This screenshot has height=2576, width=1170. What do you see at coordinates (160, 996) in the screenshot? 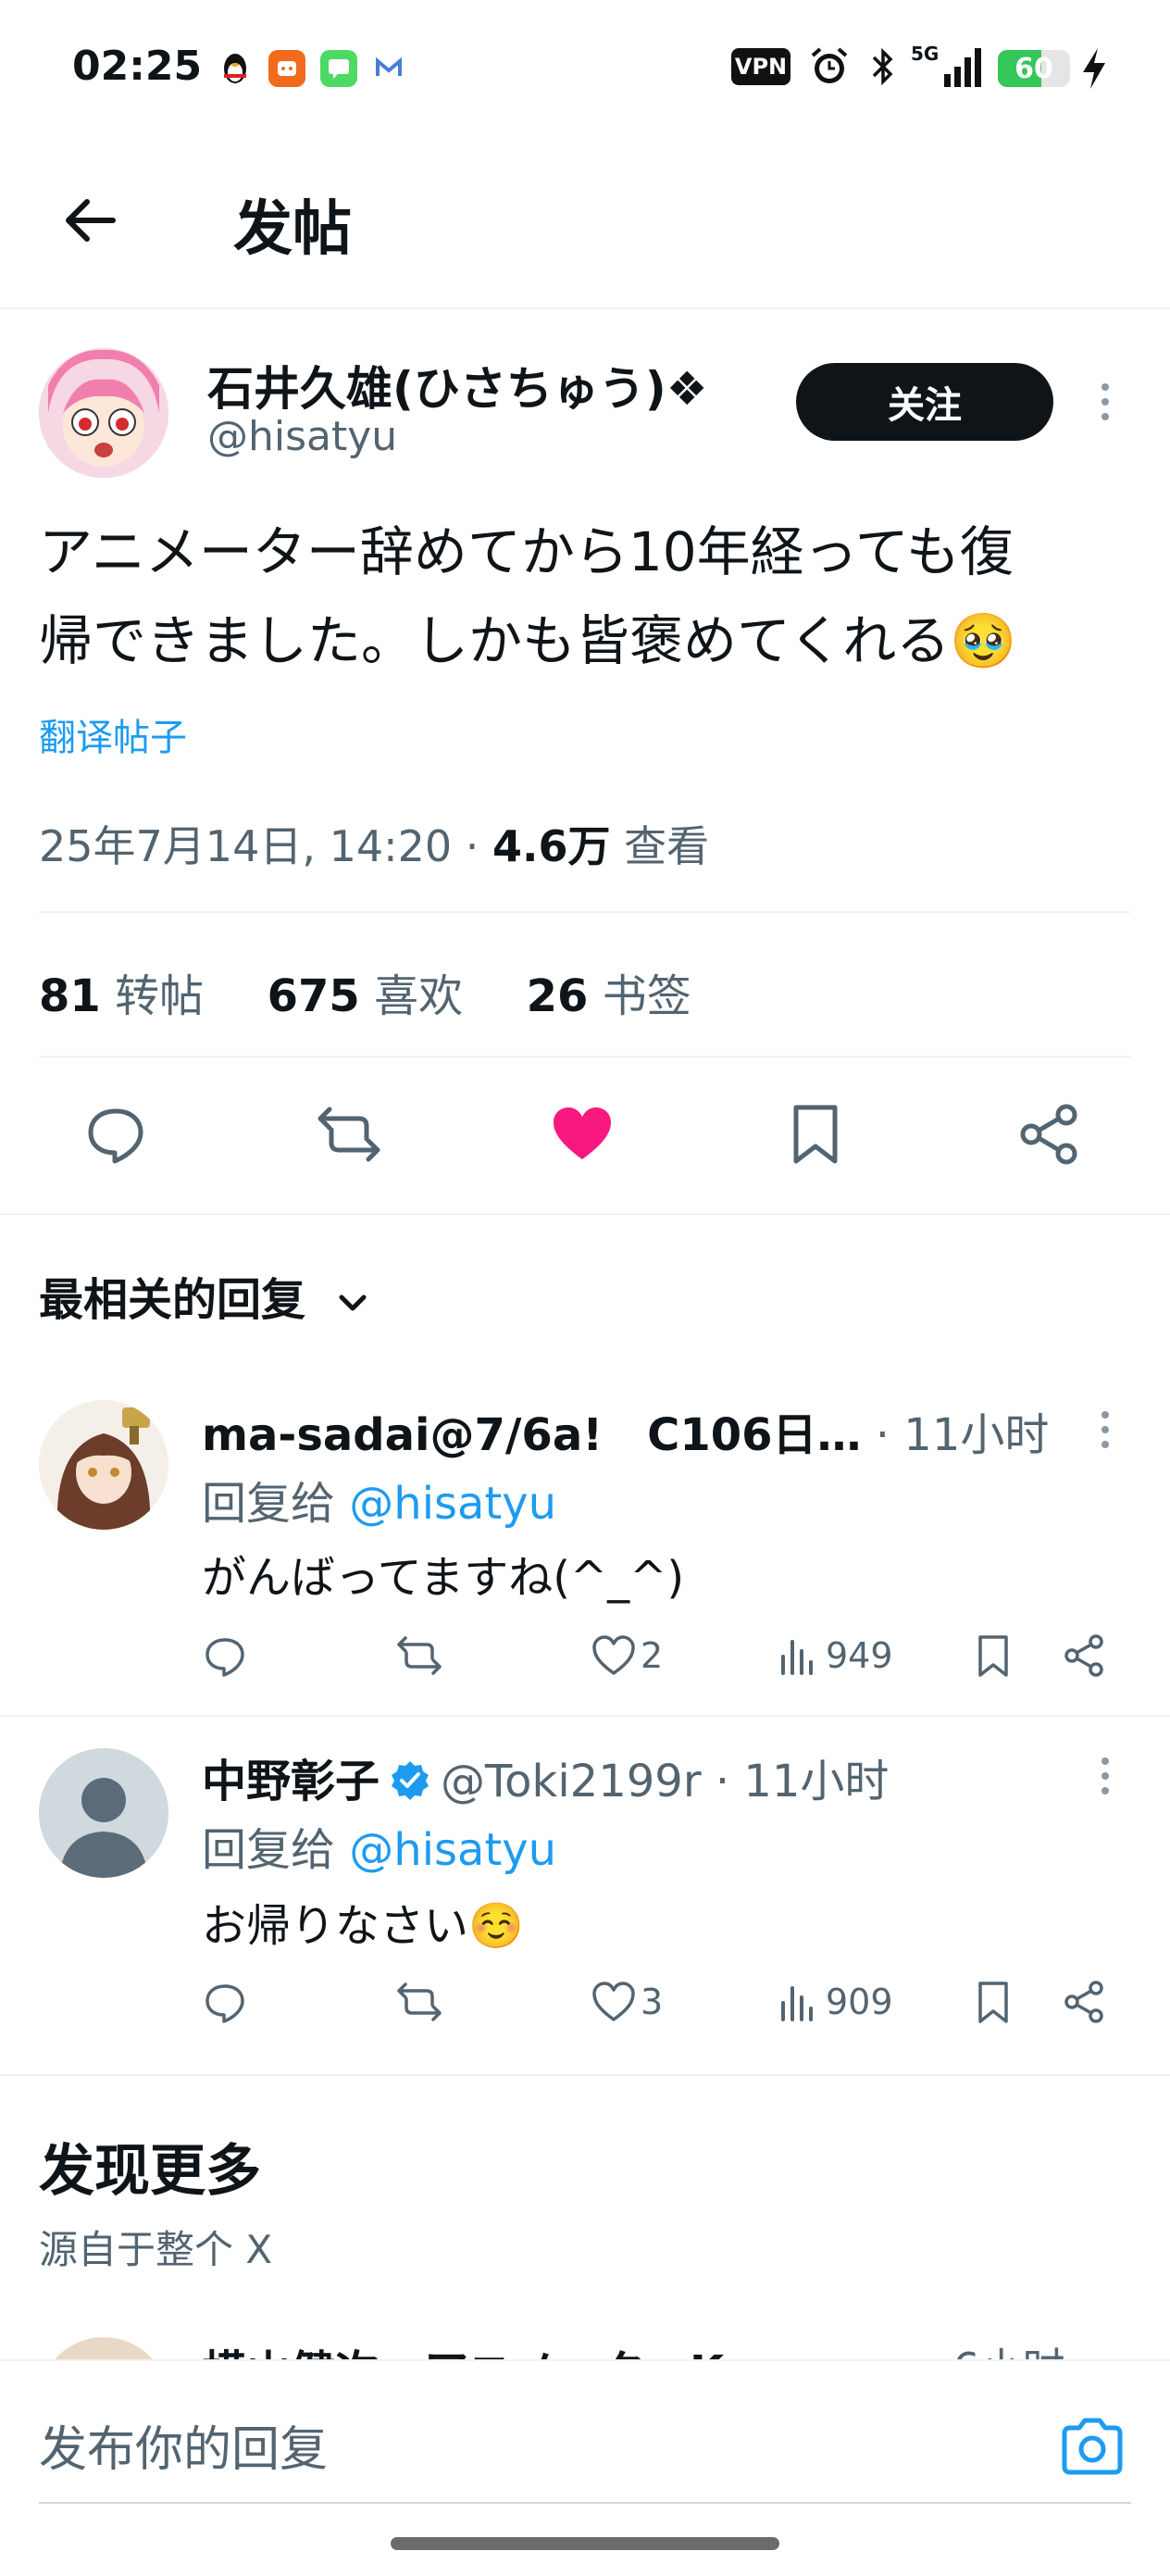
I see `reposts-label: 转帖` at bounding box center [160, 996].